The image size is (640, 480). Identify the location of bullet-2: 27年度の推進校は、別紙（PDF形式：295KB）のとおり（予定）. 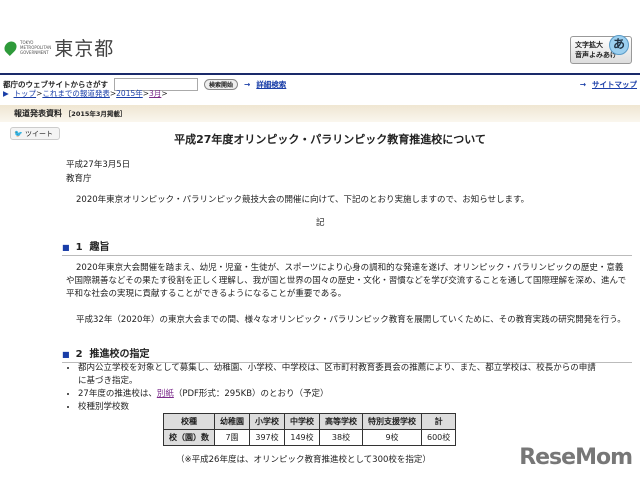
(338, 394).